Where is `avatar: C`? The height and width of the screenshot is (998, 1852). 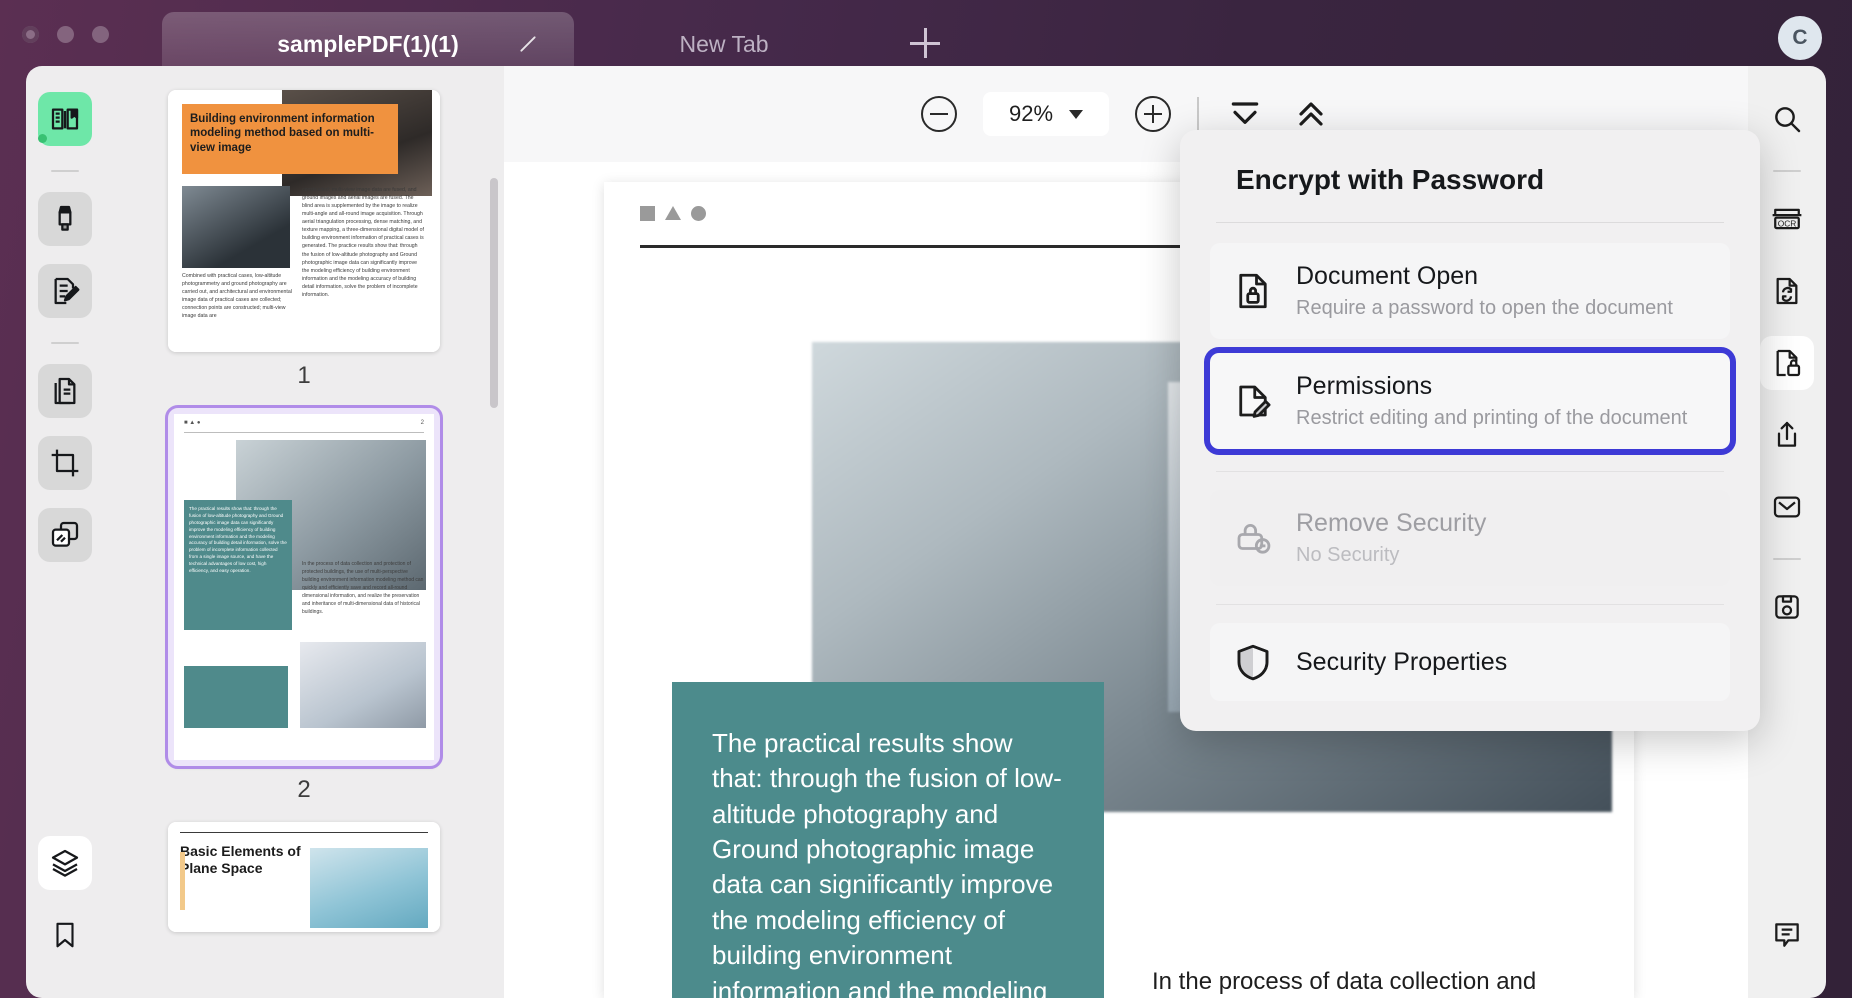
avatar: C is located at coordinates (1800, 38).